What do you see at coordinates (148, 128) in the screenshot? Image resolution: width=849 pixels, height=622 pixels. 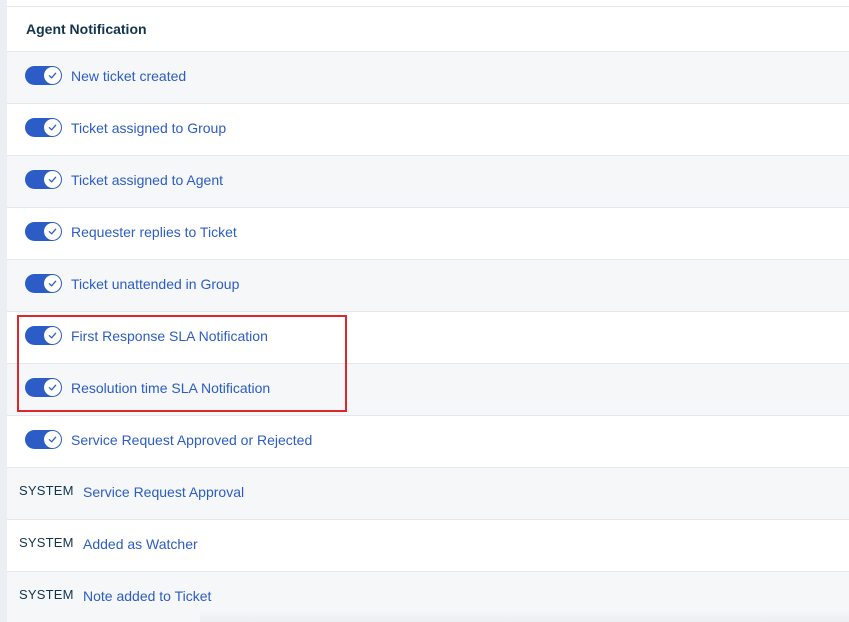 I see `notification-link: Ticket assigned to Group` at bounding box center [148, 128].